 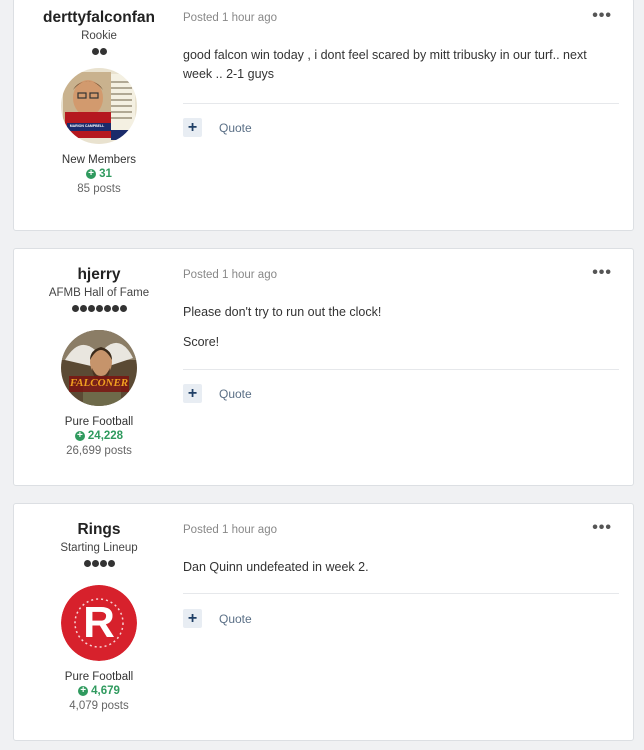 What do you see at coordinates (276, 567) in the screenshot?
I see `post-paragraph: Dan Quinn undefeated in week 2.` at bounding box center [276, 567].